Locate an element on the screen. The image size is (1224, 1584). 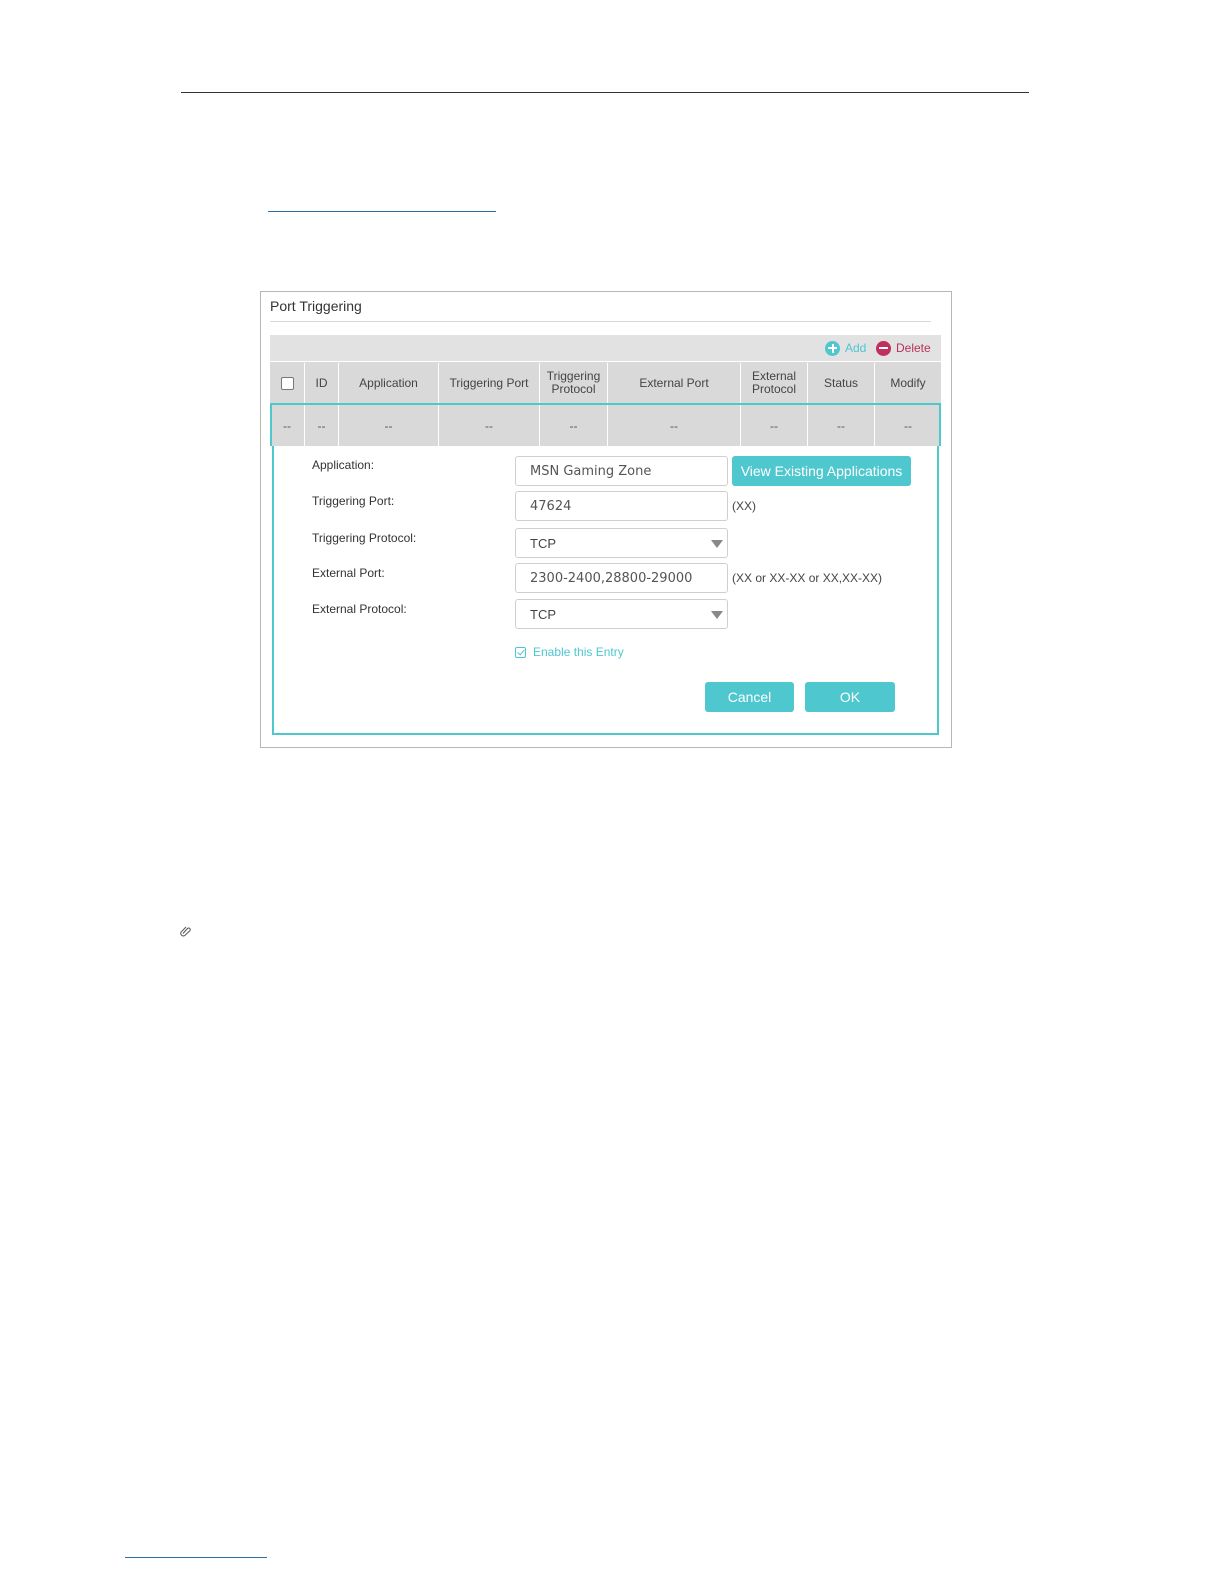
external-port-input is located at coordinates (621, 578).